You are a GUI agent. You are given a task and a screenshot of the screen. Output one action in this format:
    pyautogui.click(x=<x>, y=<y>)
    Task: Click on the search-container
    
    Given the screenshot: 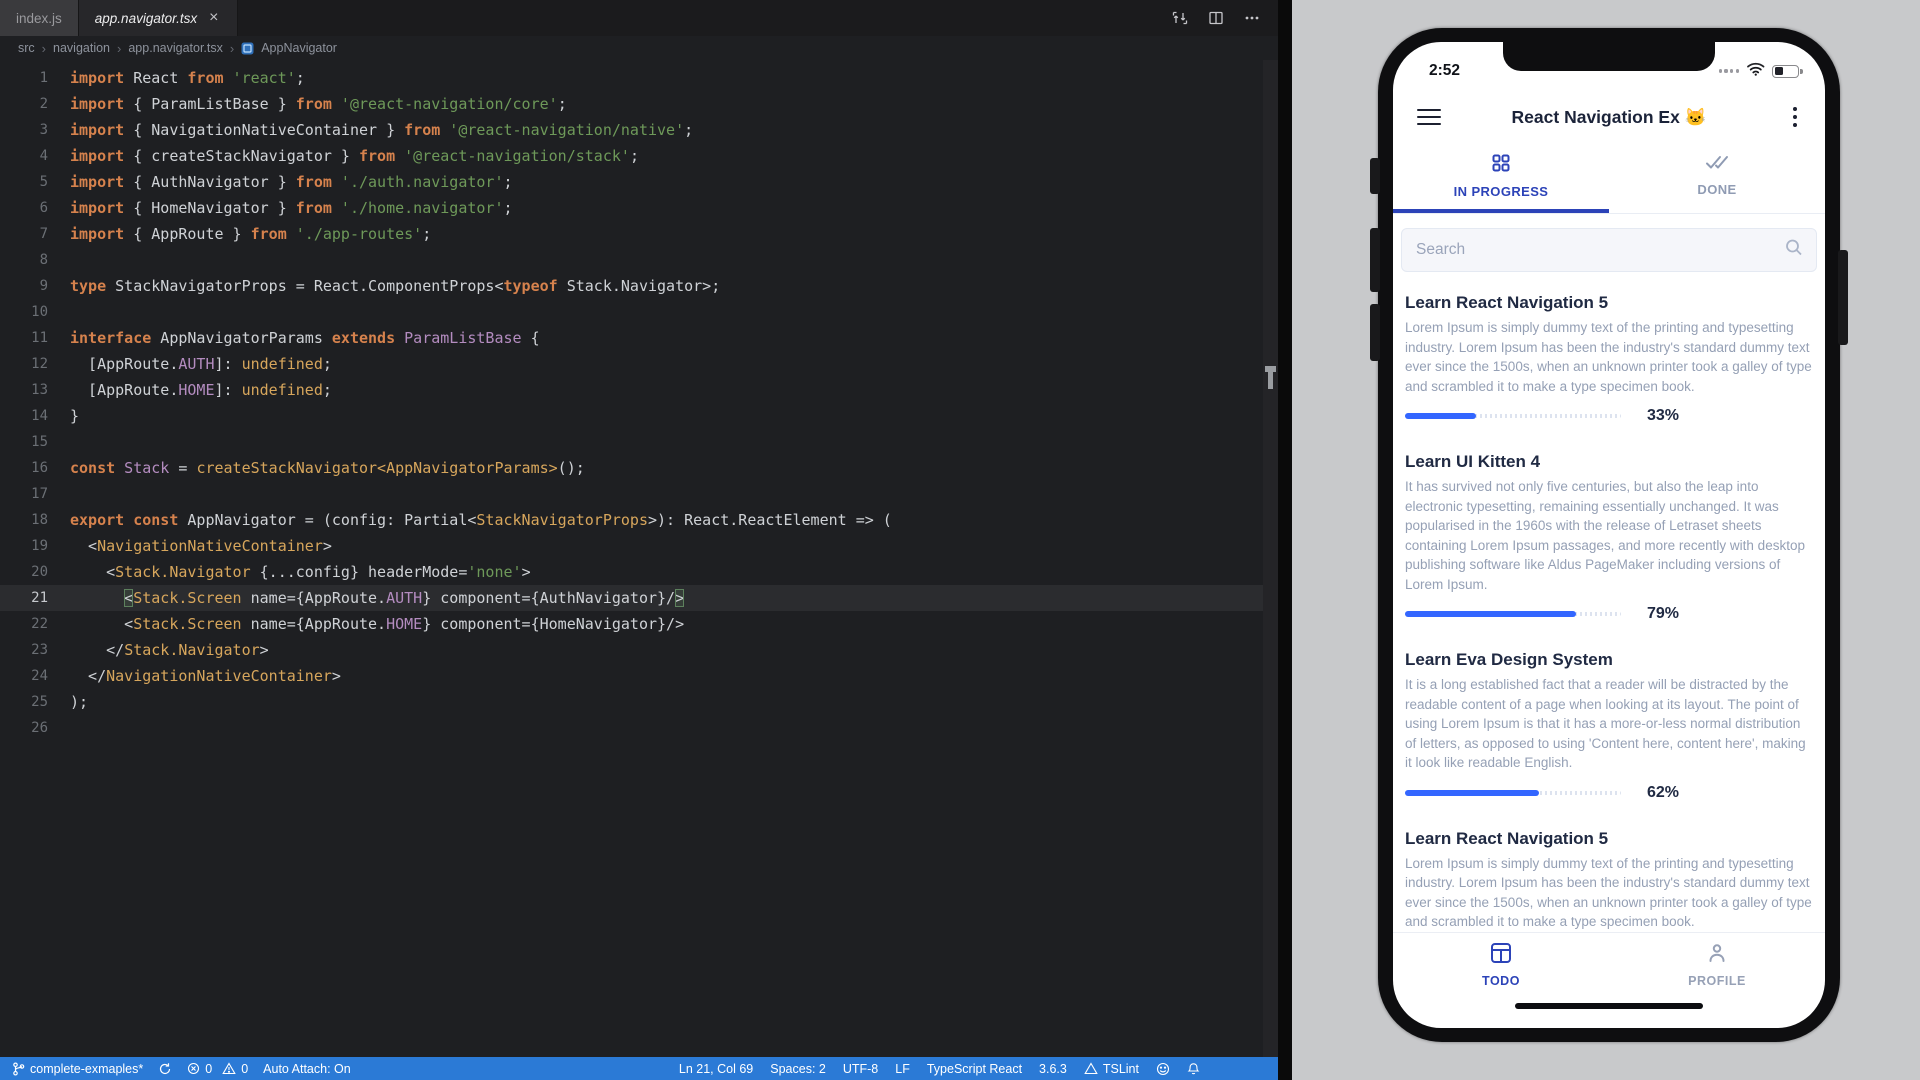 What is the action you would take?
    pyautogui.click(x=1609, y=250)
    